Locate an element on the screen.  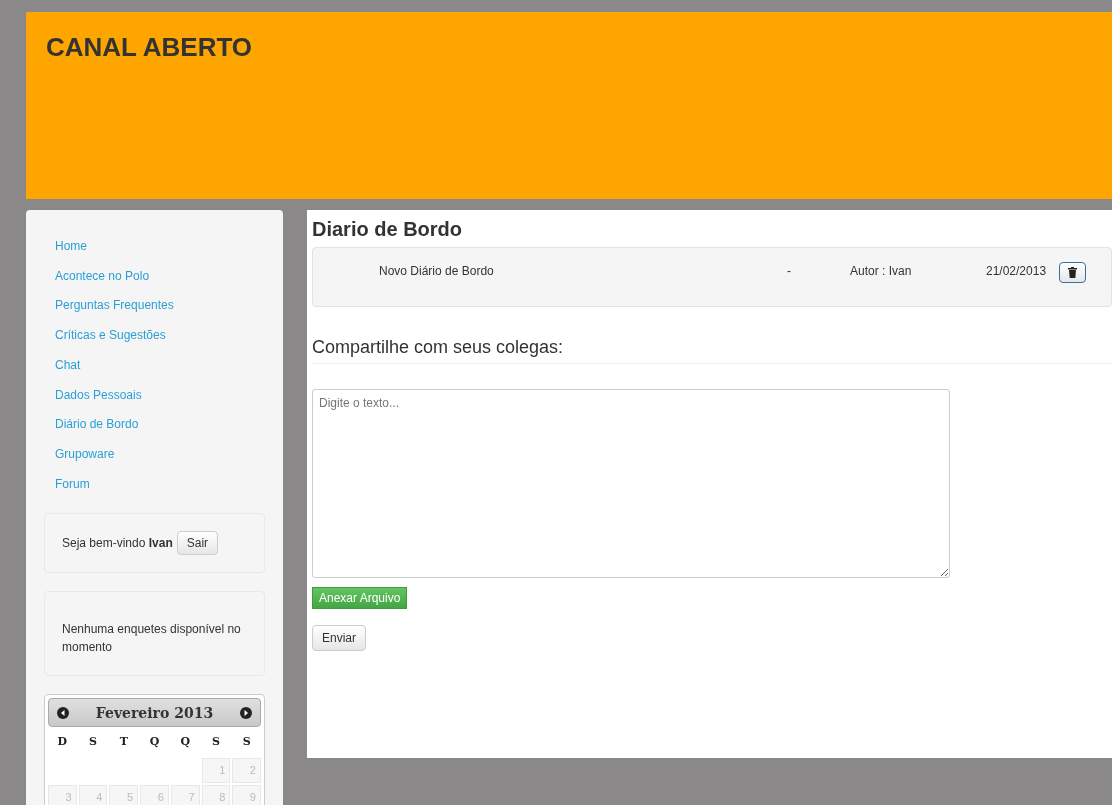
entry-title: Novo Diário de Bordo is located at coordinates (437, 271).